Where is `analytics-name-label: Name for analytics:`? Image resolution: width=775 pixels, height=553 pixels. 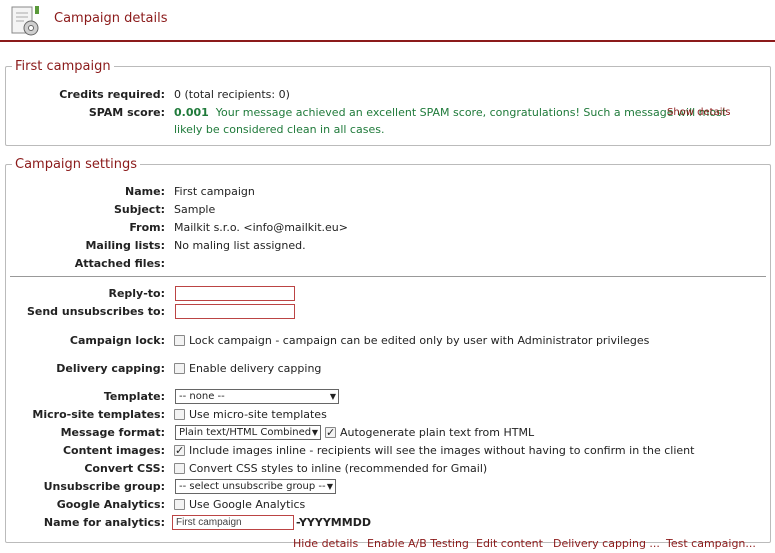
analytics-name-label: Name for analytics: is located at coordinates (104, 522).